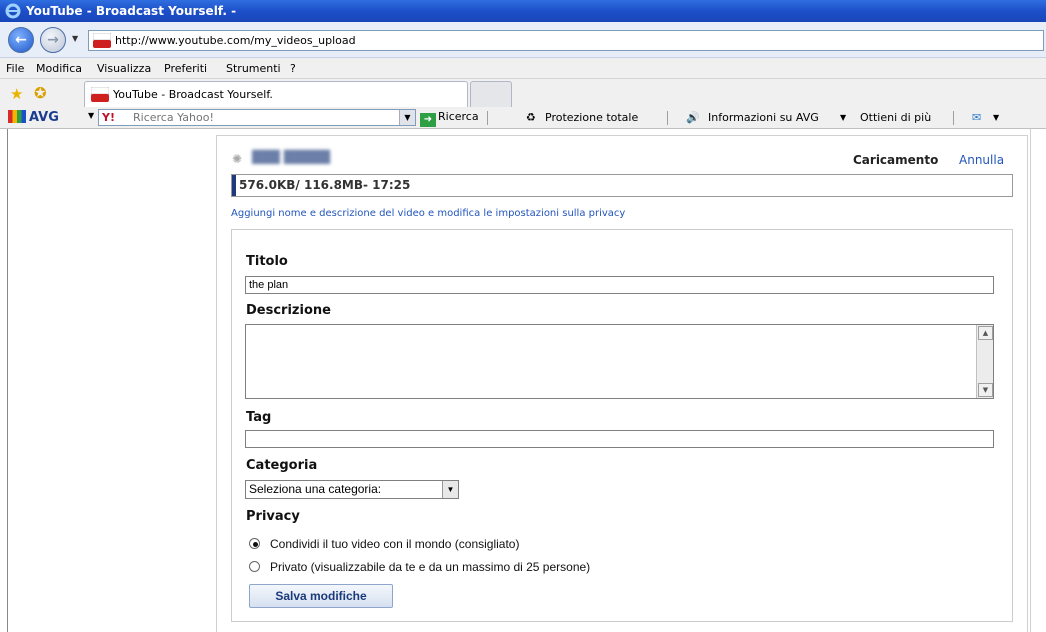 This screenshot has width=1046, height=632. I want to click on radio-private, so click(254, 566).